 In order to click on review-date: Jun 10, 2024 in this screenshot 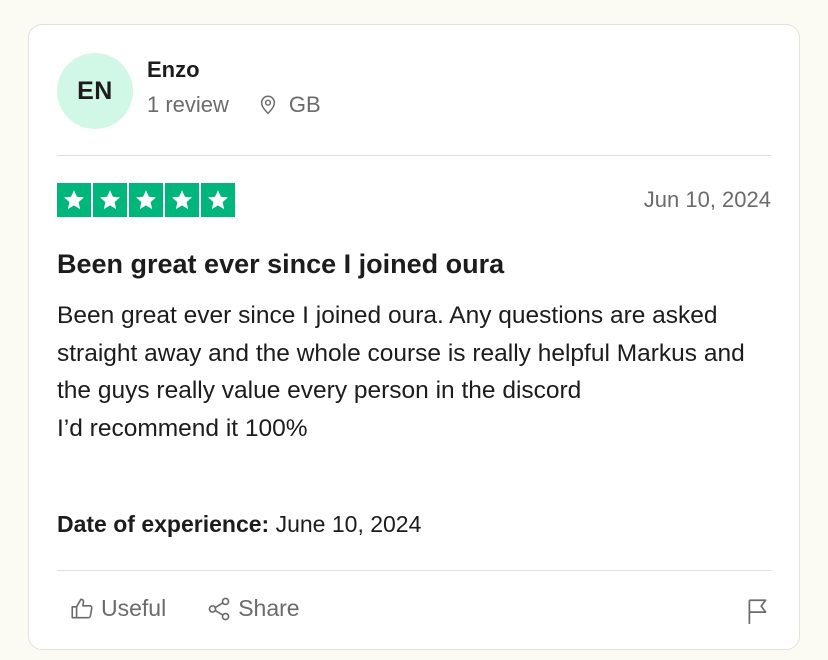, I will do `click(707, 199)`.